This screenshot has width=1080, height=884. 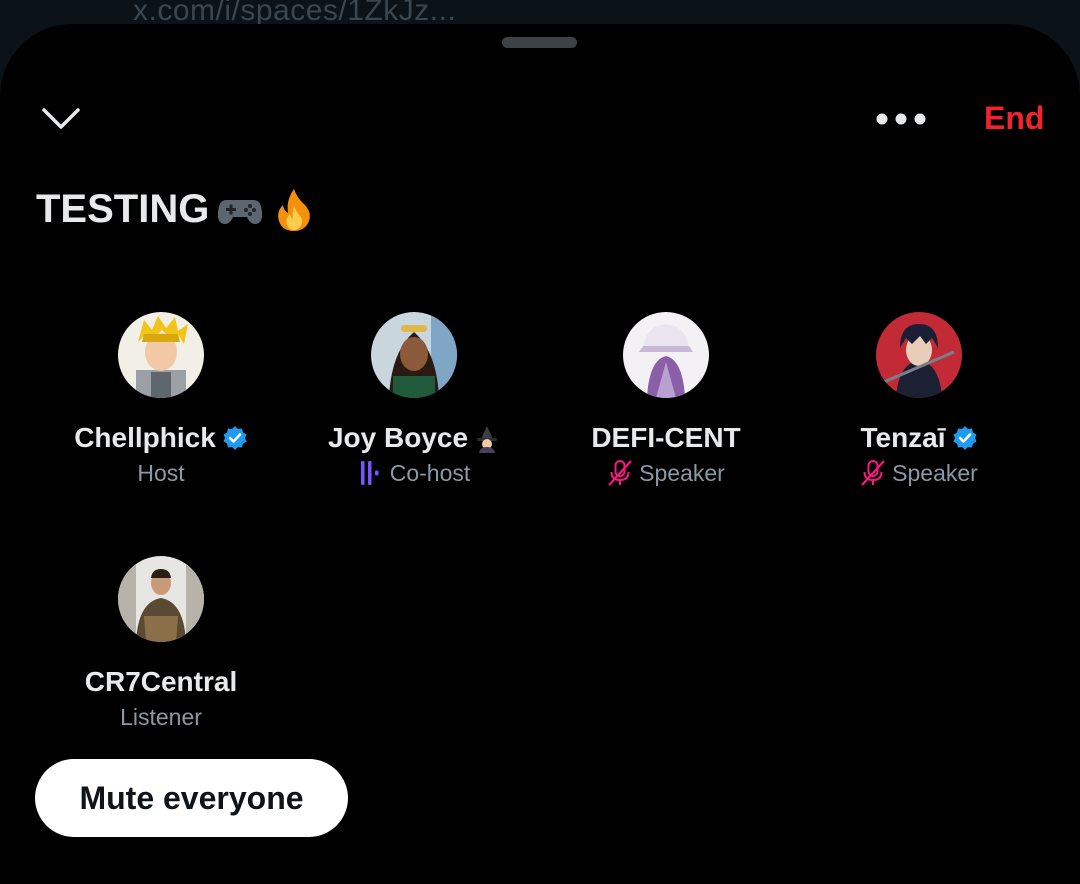 I want to click on witch-emoji, so click(x=487, y=439).